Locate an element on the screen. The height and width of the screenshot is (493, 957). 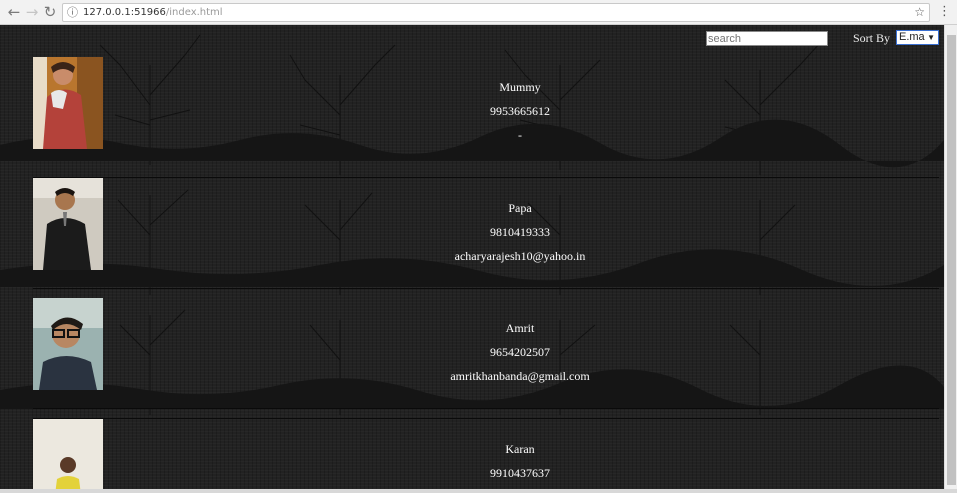
page-info-icon: ⓘ is located at coordinates (73, 12).